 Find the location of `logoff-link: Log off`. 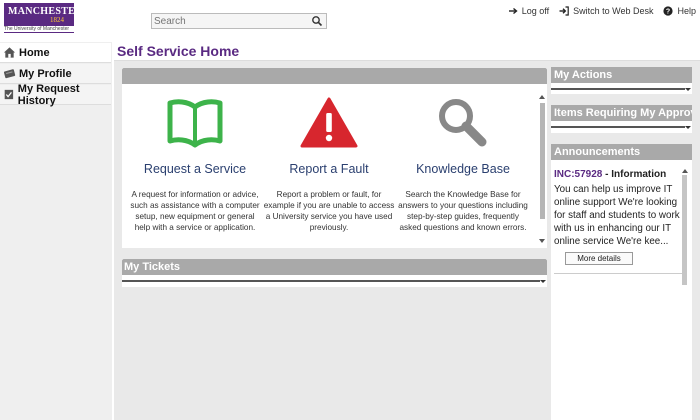

logoff-link: Log off is located at coordinates (528, 11).